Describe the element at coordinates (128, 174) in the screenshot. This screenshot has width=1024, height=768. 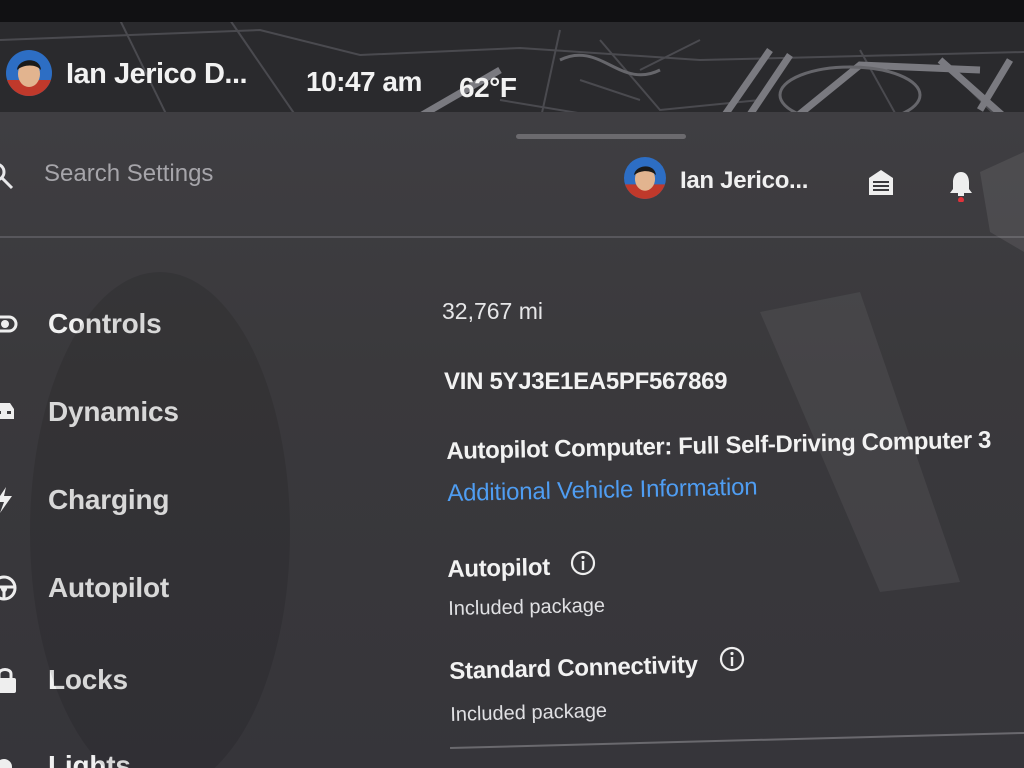
I see `search-settings-input: Search Settings` at that location.